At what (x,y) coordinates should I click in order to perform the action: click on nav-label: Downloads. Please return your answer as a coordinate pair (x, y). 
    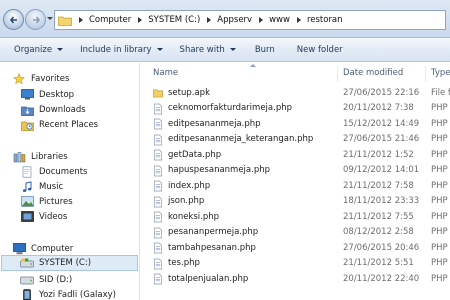
    Looking at the image, I should click on (62, 109).